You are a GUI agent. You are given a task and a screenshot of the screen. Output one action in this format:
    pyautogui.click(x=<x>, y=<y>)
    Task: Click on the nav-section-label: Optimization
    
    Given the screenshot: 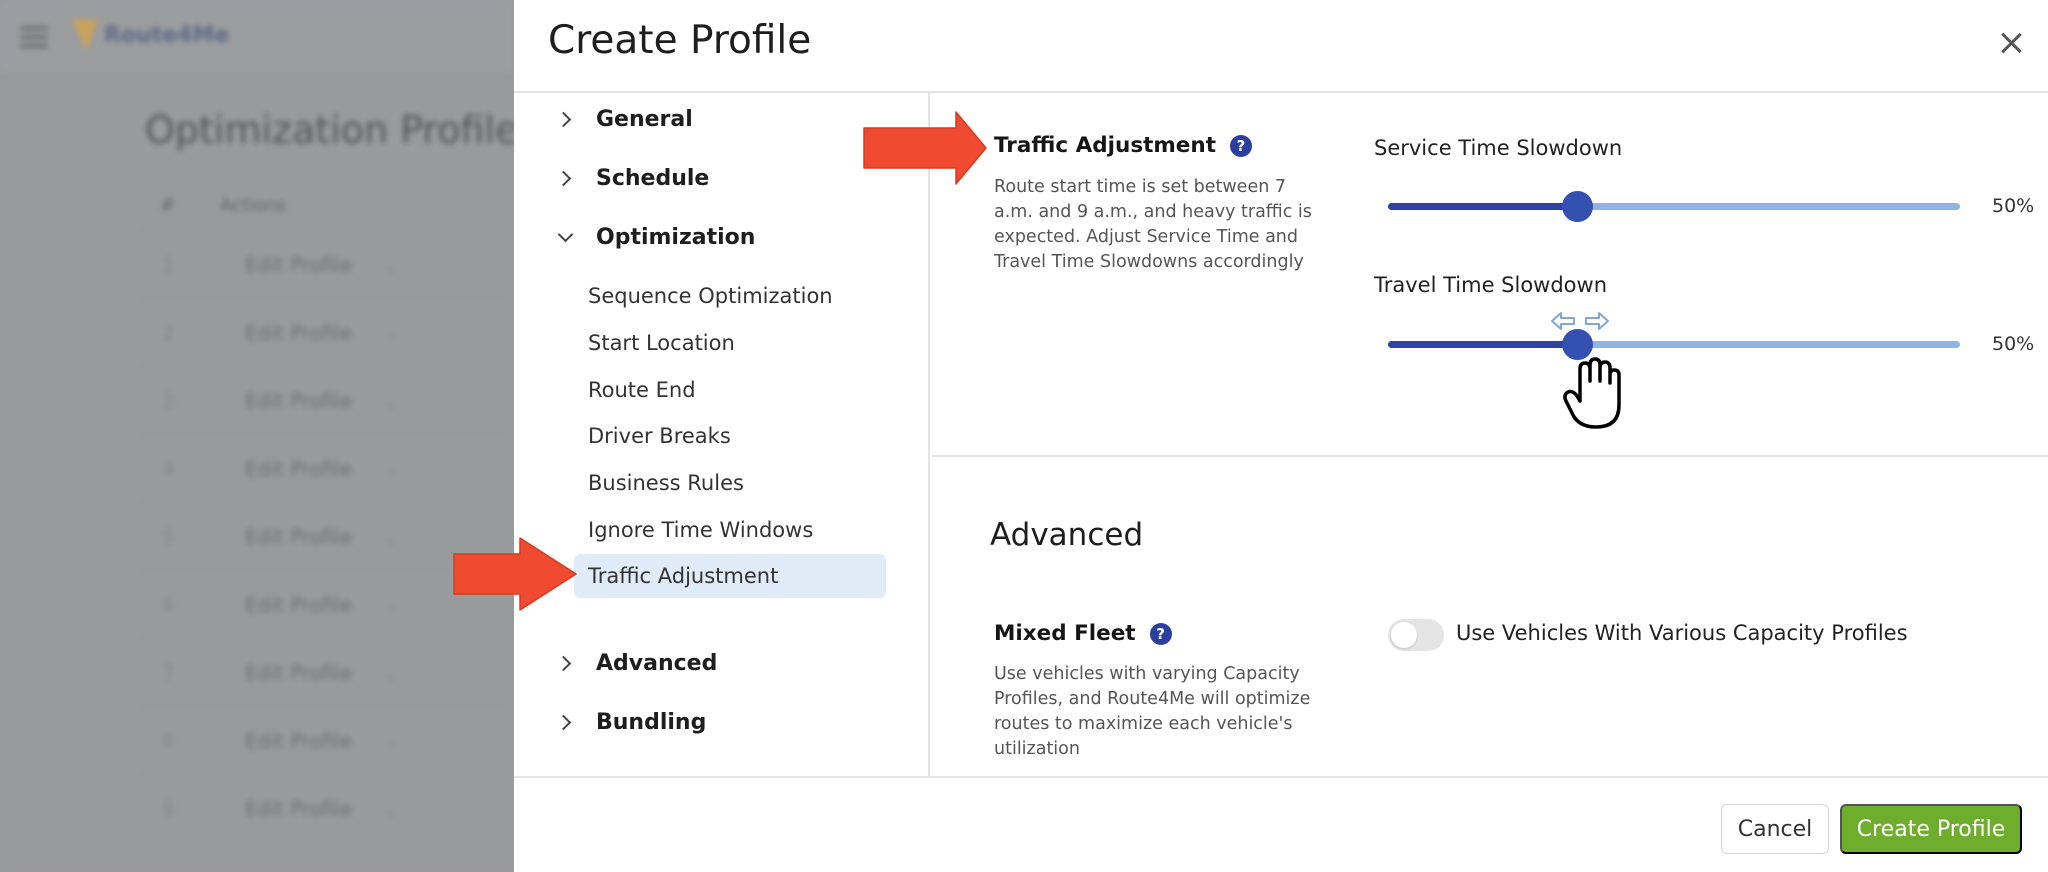 What is the action you would take?
    pyautogui.click(x=676, y=237)
    